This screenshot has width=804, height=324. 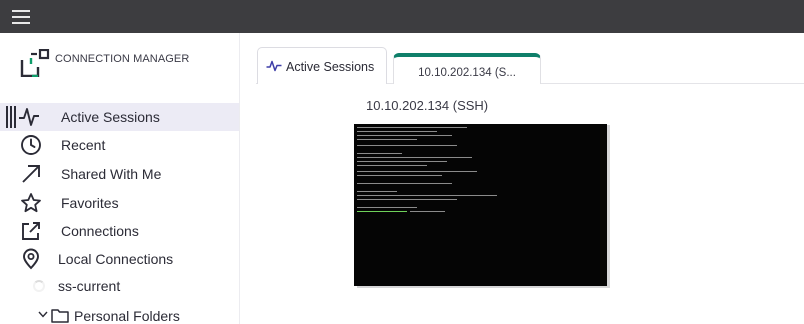 I want to click on sidebar-item-active-sessions: Active Sessions, so click(x=119, y=117).